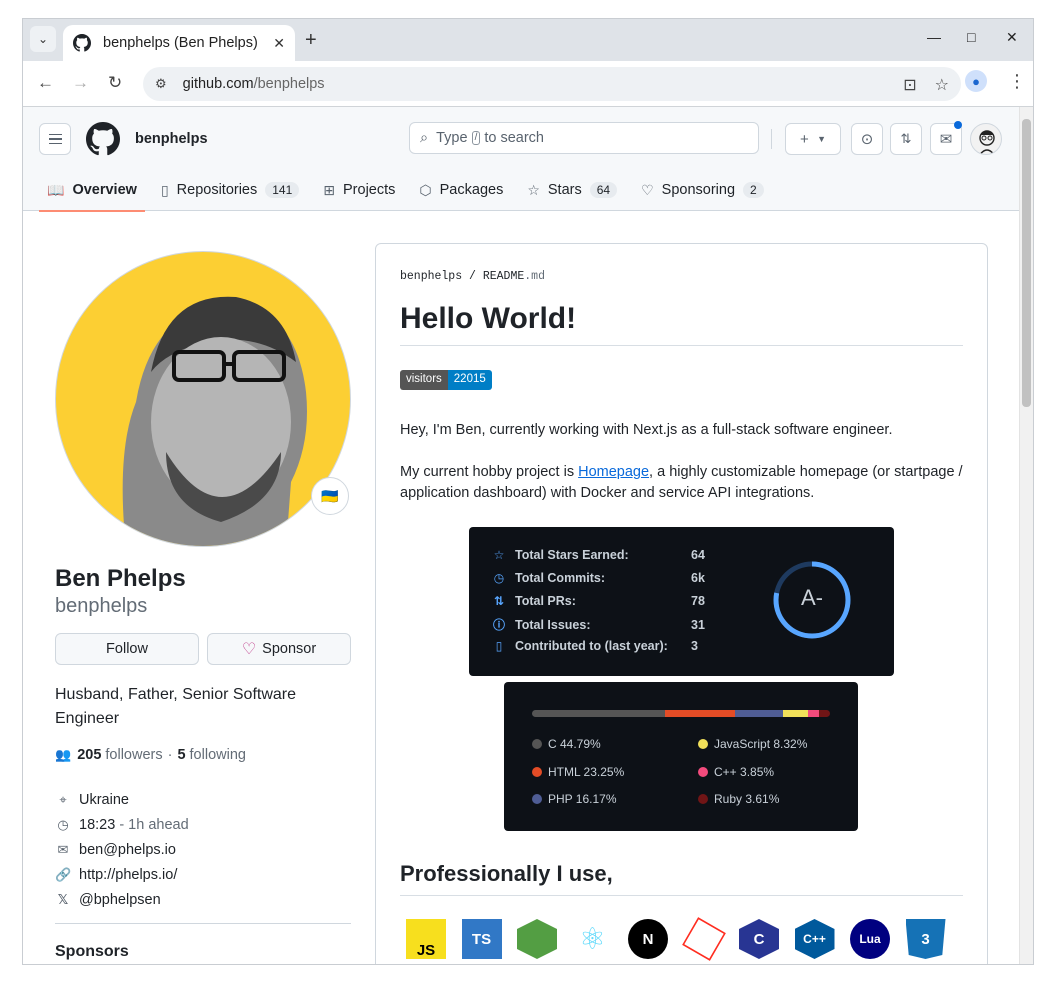 The width and height of the screenshot is (1056, 990). What do you see at coordinates (598, 555) in the screenshot?
I see `stat-row: ☆ Total Stars Earned: 64` at bounding box center [598, 555].